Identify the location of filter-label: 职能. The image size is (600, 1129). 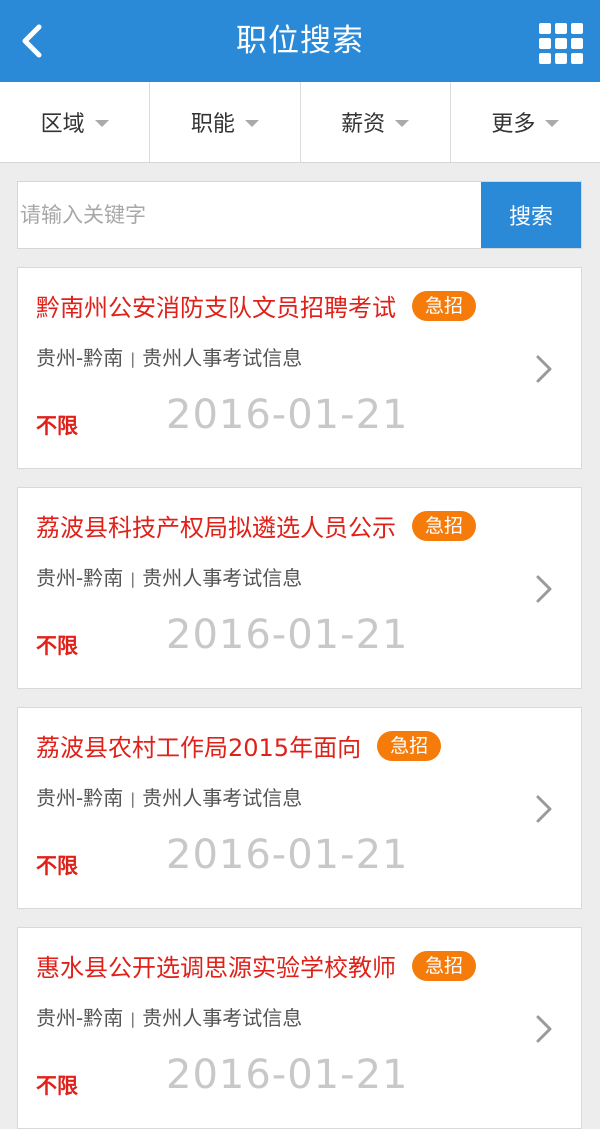
(212, 124).